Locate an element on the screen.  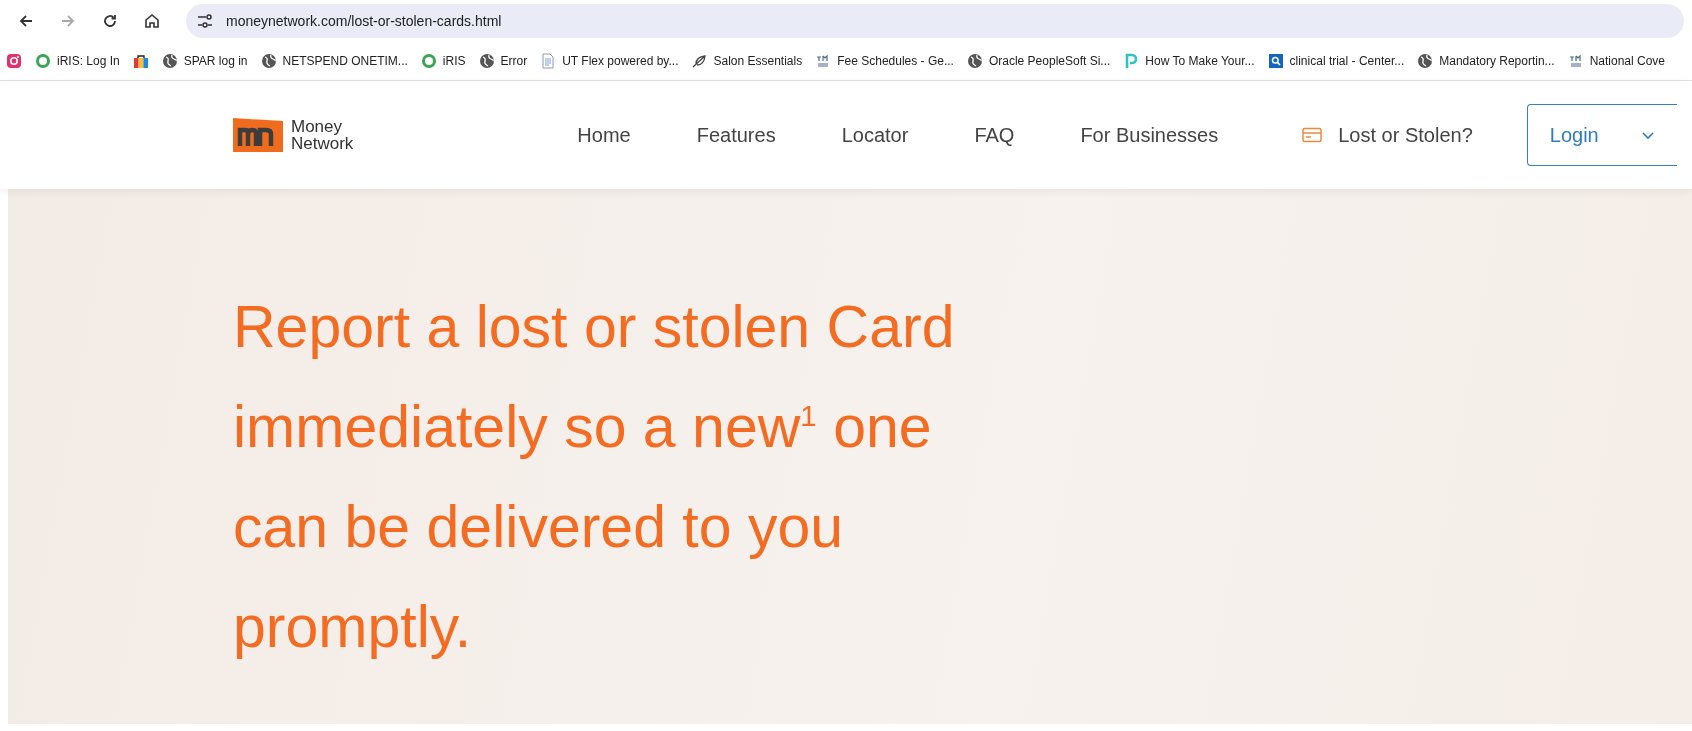
login-button: Login is located at coordinates (1601, 135).